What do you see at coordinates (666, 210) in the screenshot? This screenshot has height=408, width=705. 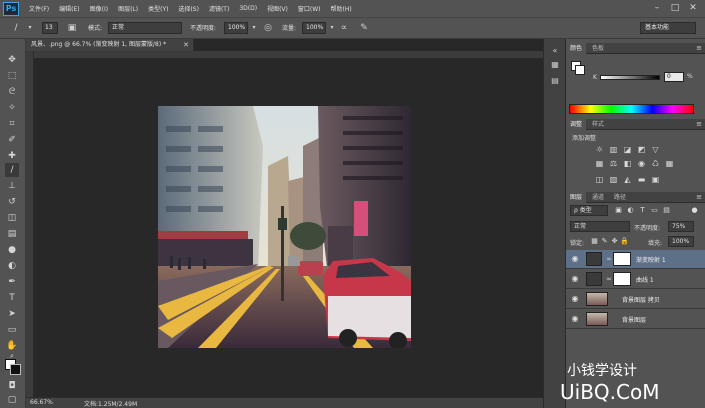 I see `smart-object-filter-icon: ▤` at bounding box center [666, 210].